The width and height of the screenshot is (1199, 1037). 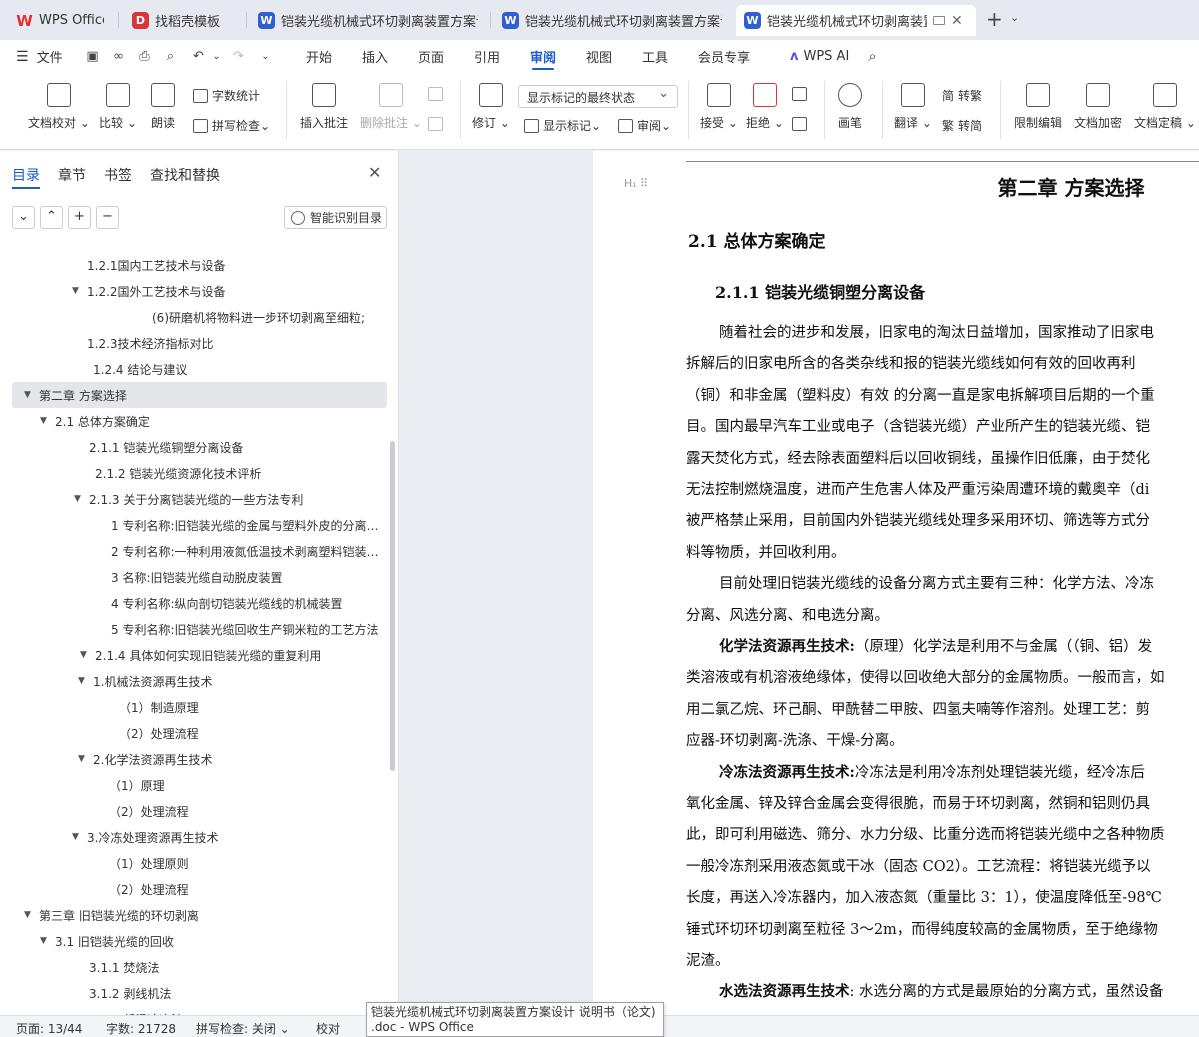 I want to click on toc-item: ▼ 2.1.3 关于分离铠装光缆的一些方法专利, so click(x=199, y=499).